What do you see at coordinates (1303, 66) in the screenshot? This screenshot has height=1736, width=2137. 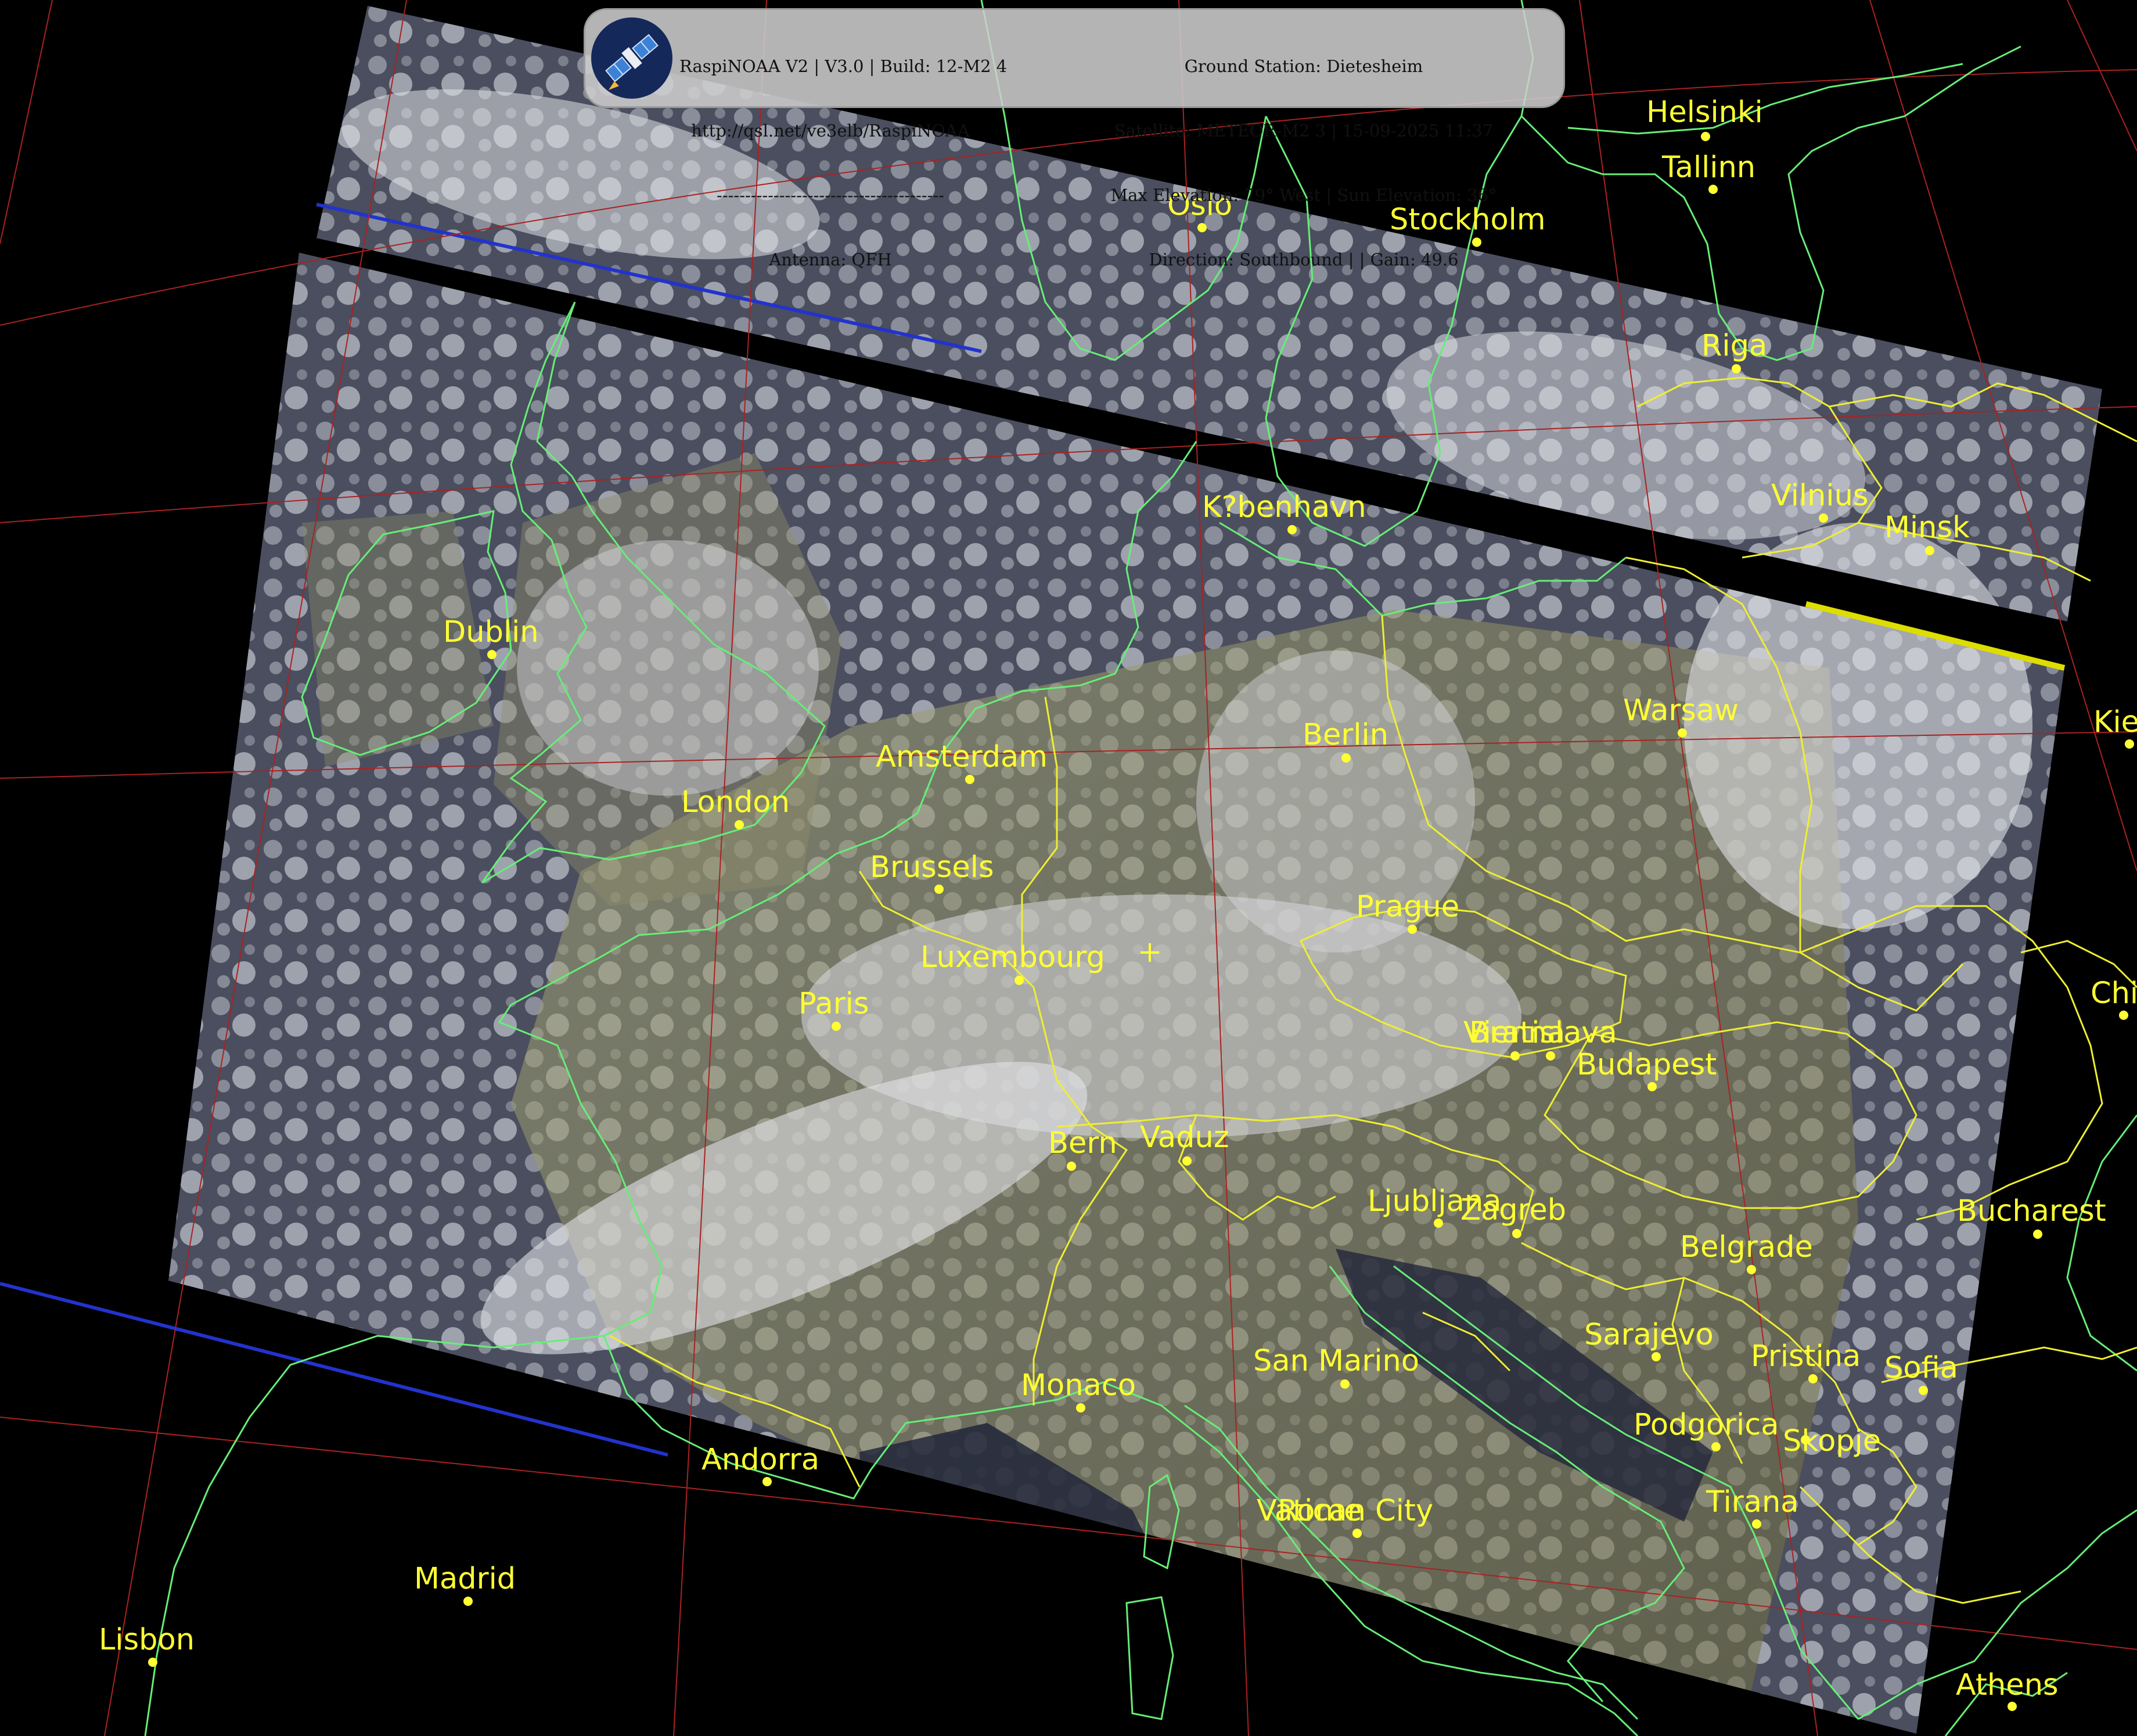 I see `header-line-ground-station: Ground Station: Dietesheim` at bounding box center [1303, 66].